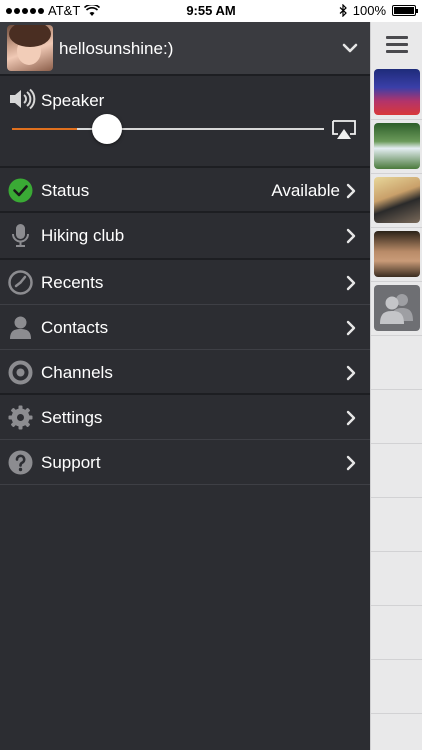 The width and height of the screenshot is (422, 750). What do you see at coordinates (305, 190) in the screenshot?
I see `status-value: Available` at bounding box center [305, 190].